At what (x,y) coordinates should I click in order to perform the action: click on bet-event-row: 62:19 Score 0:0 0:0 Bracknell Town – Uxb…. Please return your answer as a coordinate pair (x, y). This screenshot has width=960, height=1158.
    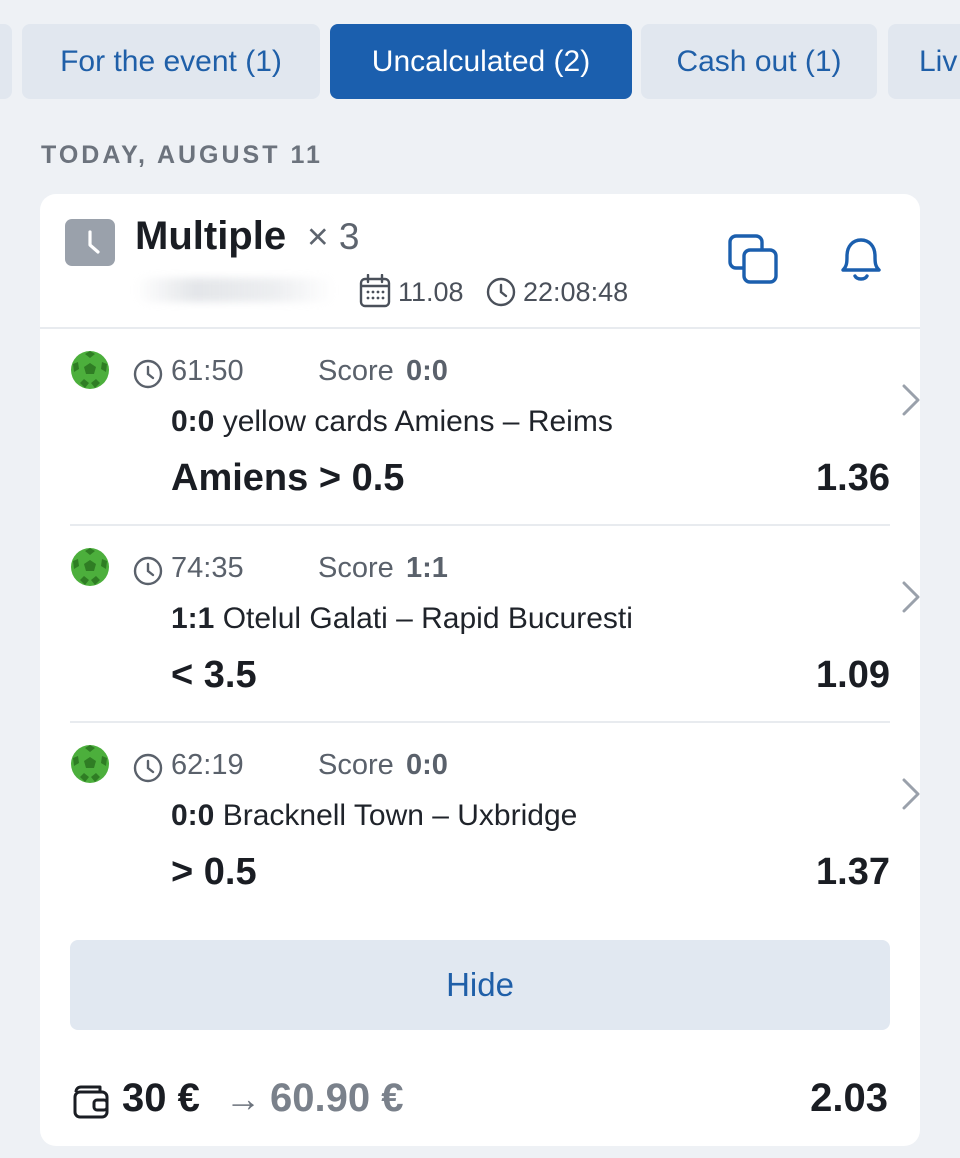
    Looking at the image, I should click on (495, 822).